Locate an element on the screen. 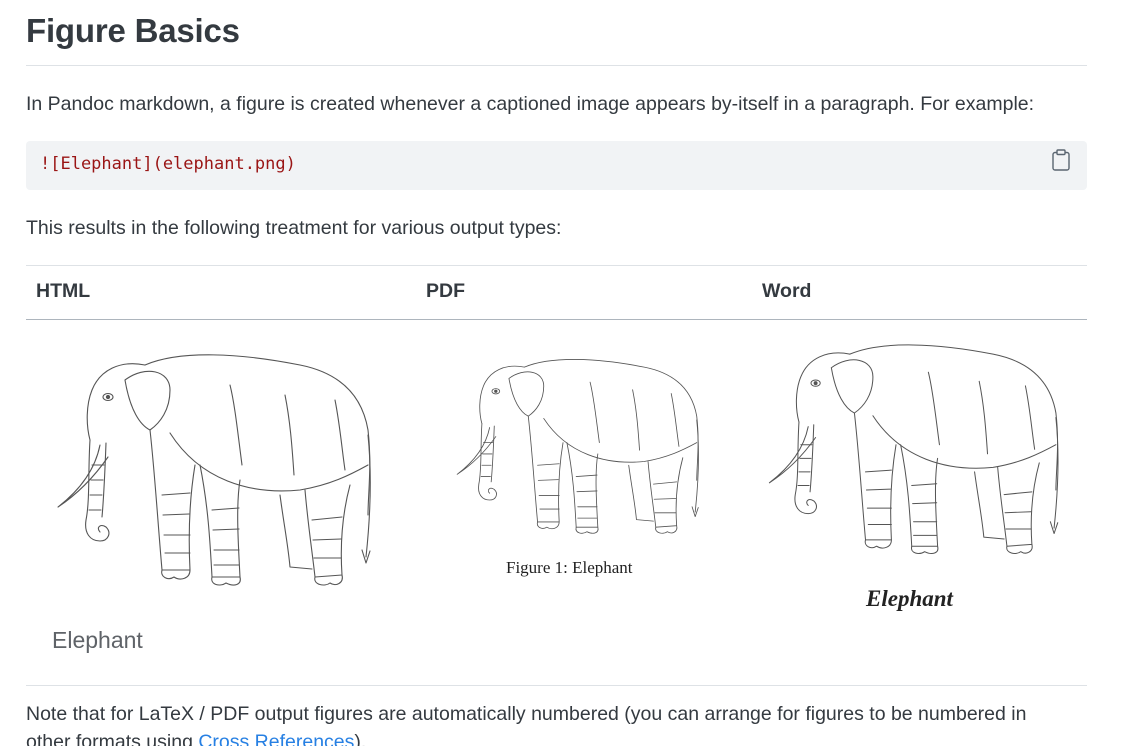  section-heading: Figure Basics is located at coordinates (133, 30).